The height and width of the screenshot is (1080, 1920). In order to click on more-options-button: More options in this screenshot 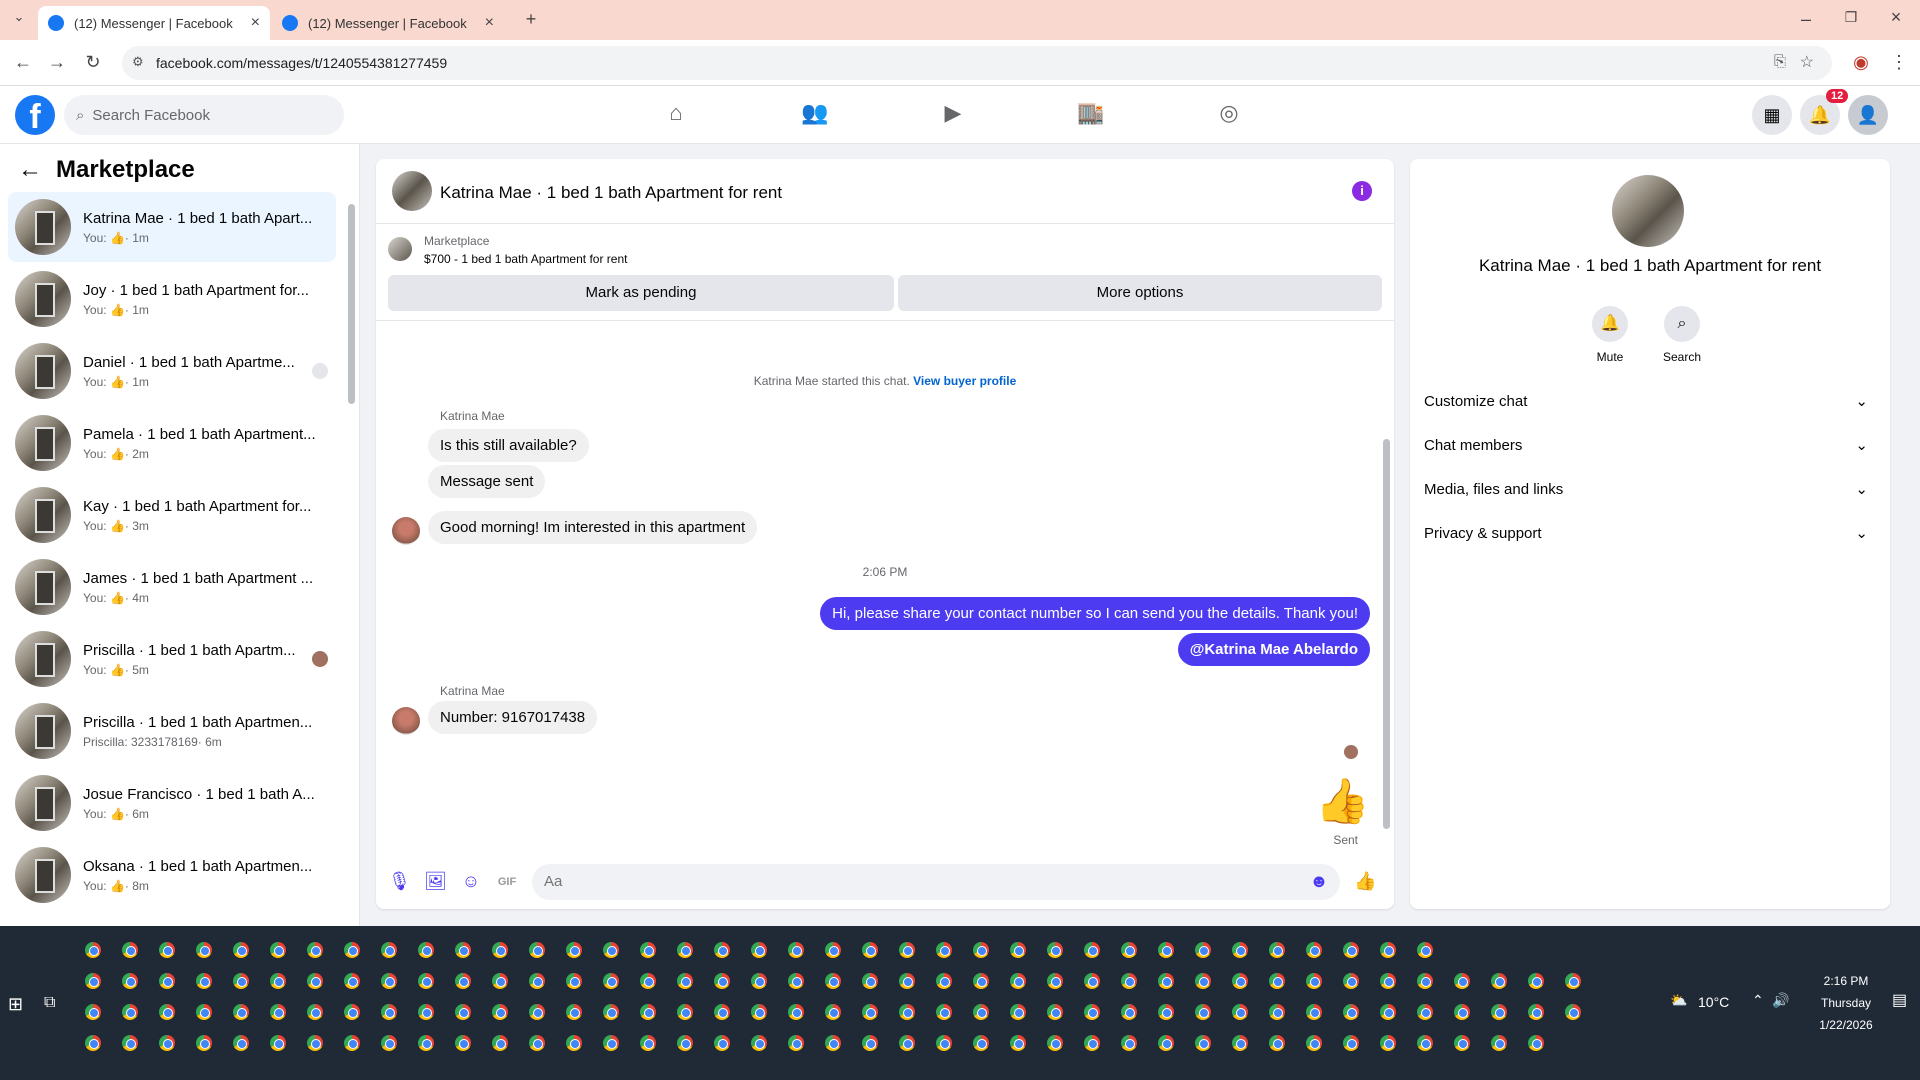, I will do `click(1140, 293)`.